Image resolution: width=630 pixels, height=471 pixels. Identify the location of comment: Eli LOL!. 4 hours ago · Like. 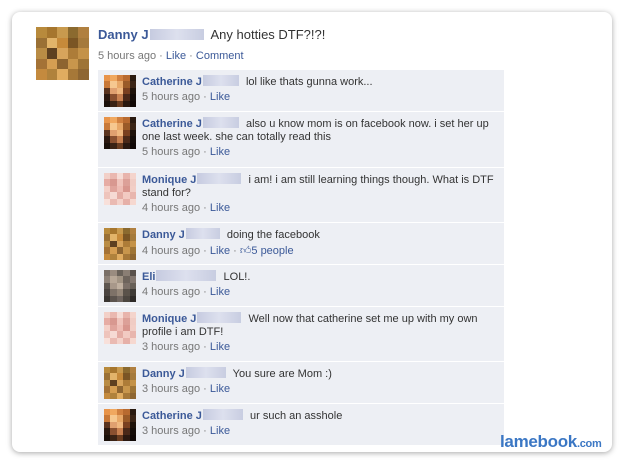
(301, 286).